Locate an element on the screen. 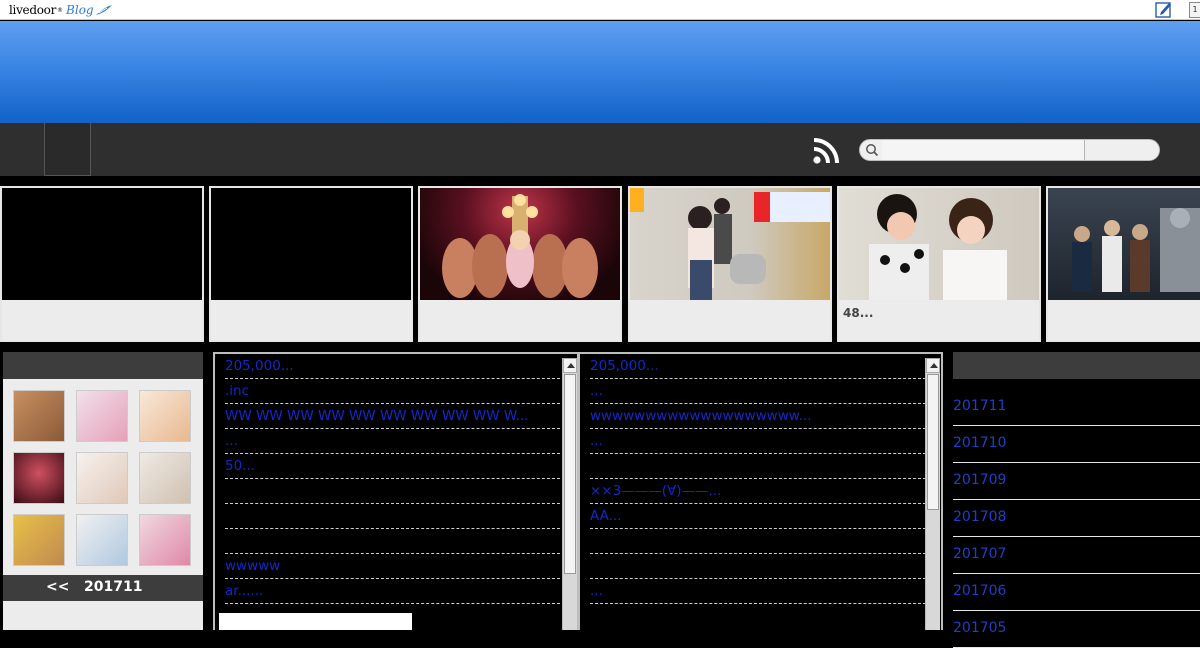 Image resolution: width=1200 pixels, height=648 pixels. left-sidebar: << 201711 is located at coordinates (103, 491).